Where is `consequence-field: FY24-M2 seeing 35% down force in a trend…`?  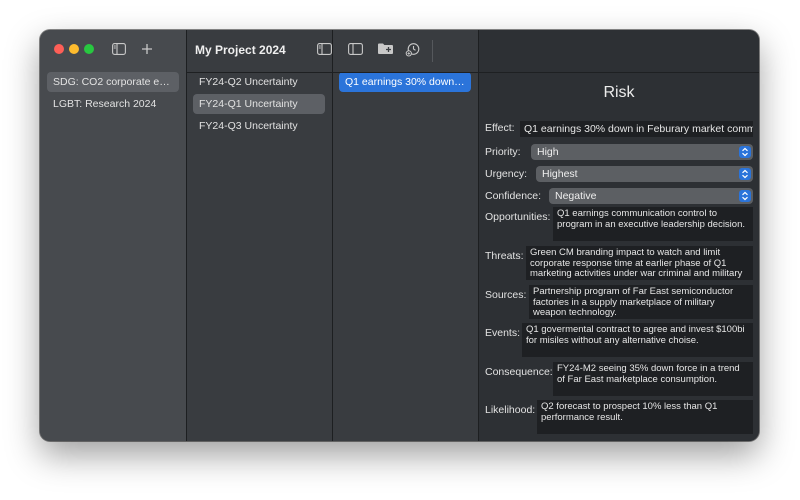 consequence-field: FY24-M2 seeing 35% down force in a trend… is located at coordinates (653, 379).